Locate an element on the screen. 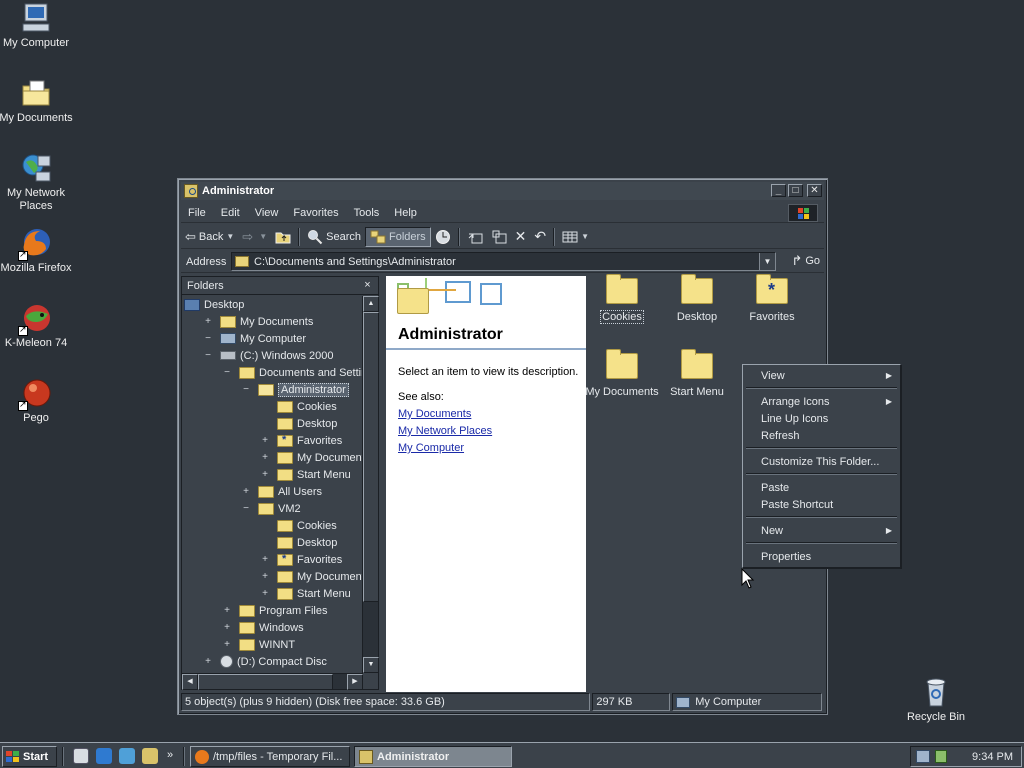  desktop-icon-firefox: Mozilla Firefox is located at coordinates (37, 251).